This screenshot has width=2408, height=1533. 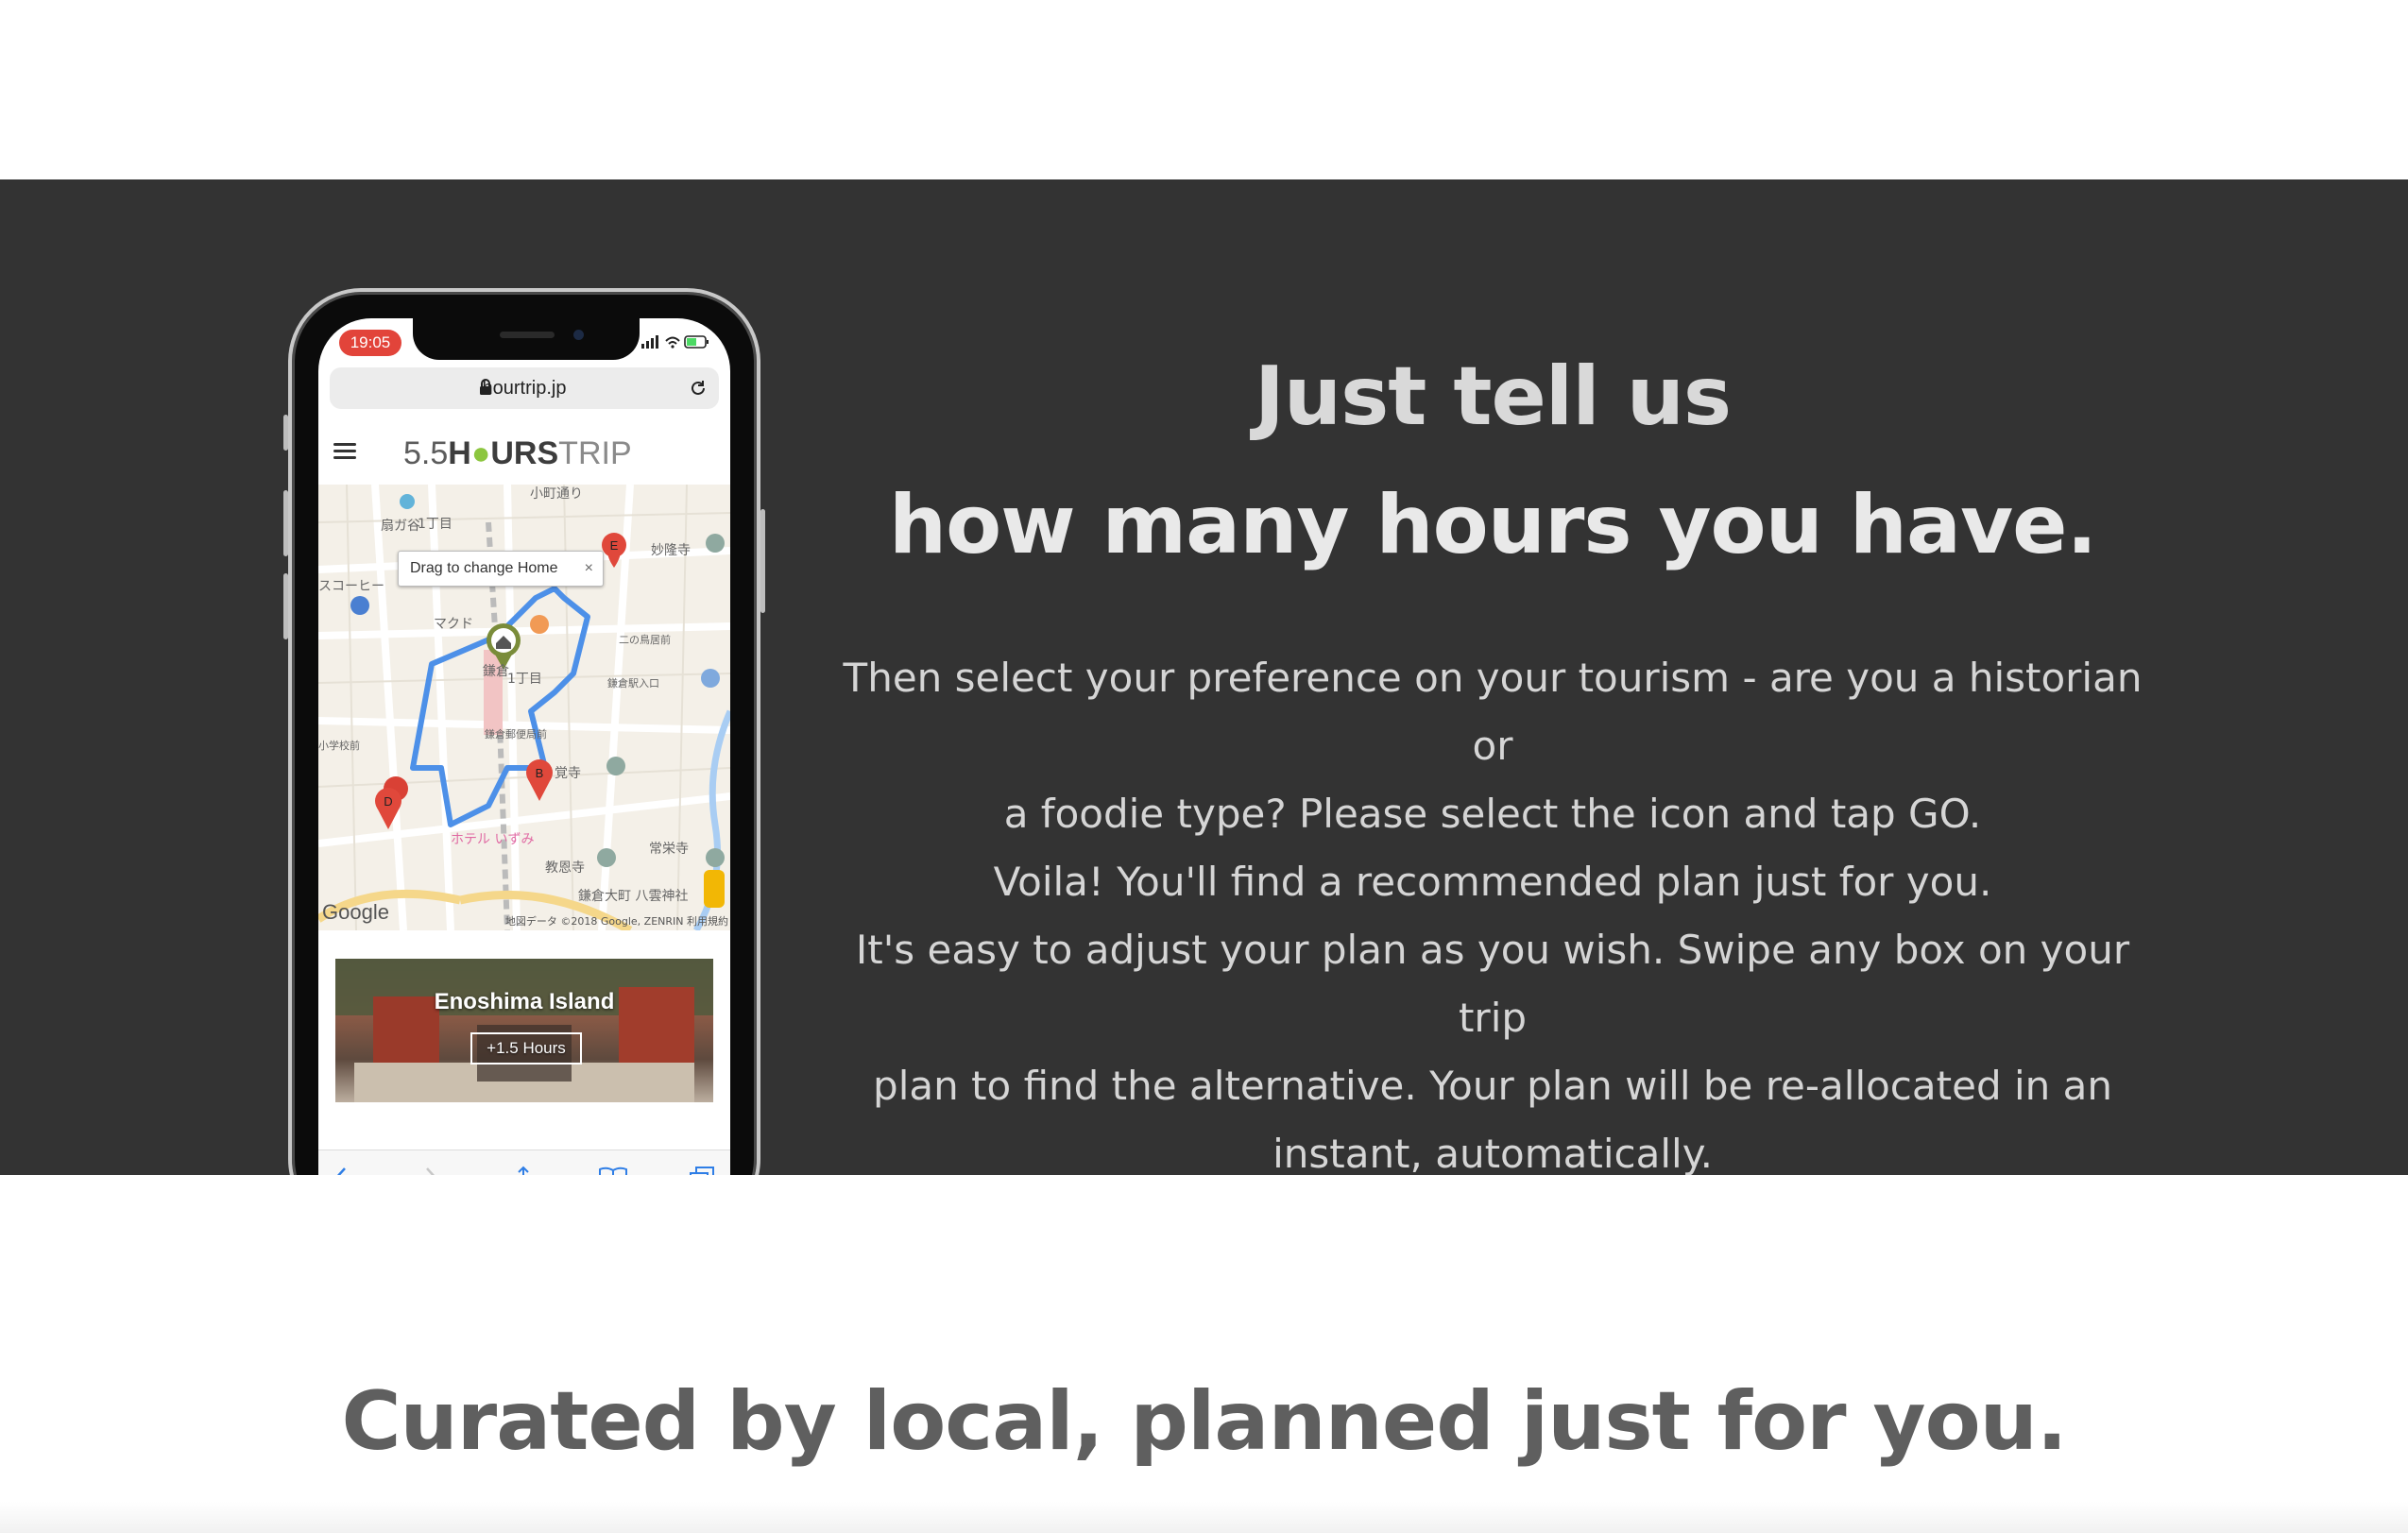 I want to click on svg-text: 常栄寺, so click(x=669, y=850).